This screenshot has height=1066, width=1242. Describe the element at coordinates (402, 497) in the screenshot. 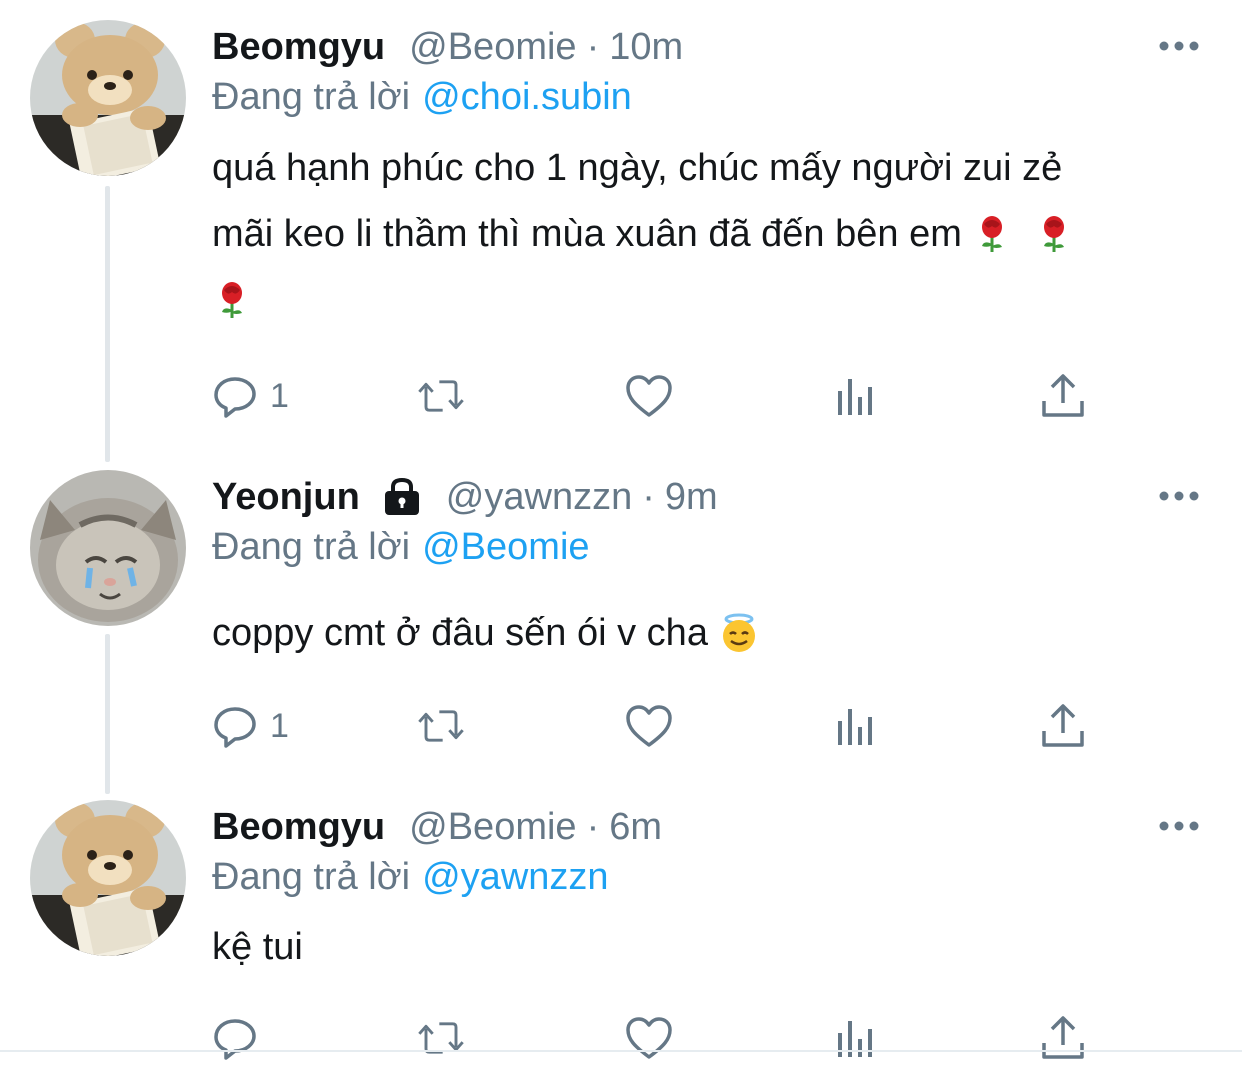

I see `lock-icon` at that location.